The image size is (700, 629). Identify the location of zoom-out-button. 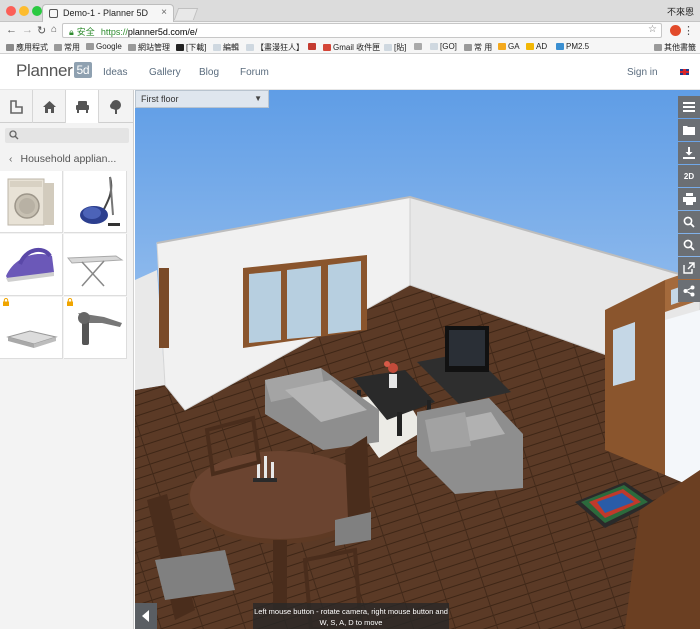
(689, 245).